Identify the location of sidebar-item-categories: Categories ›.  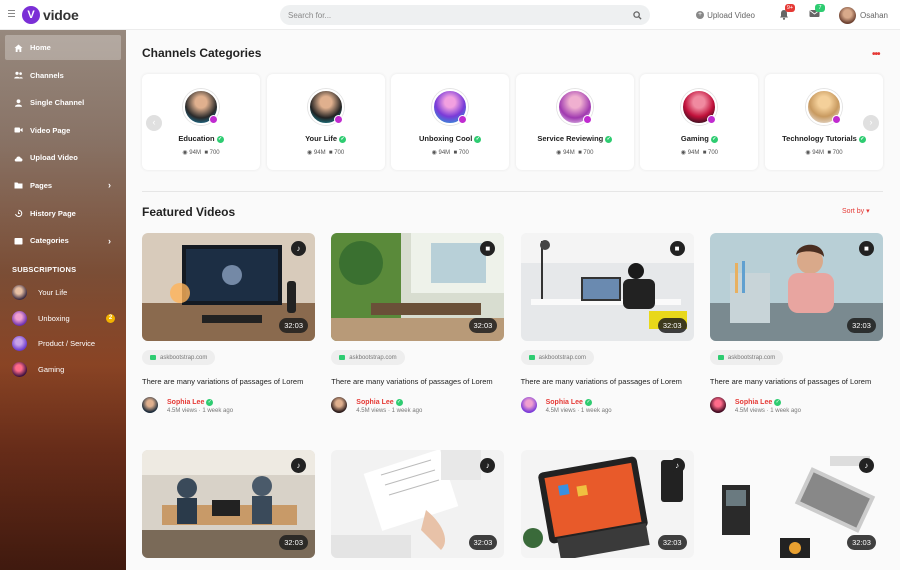
(63, 240).